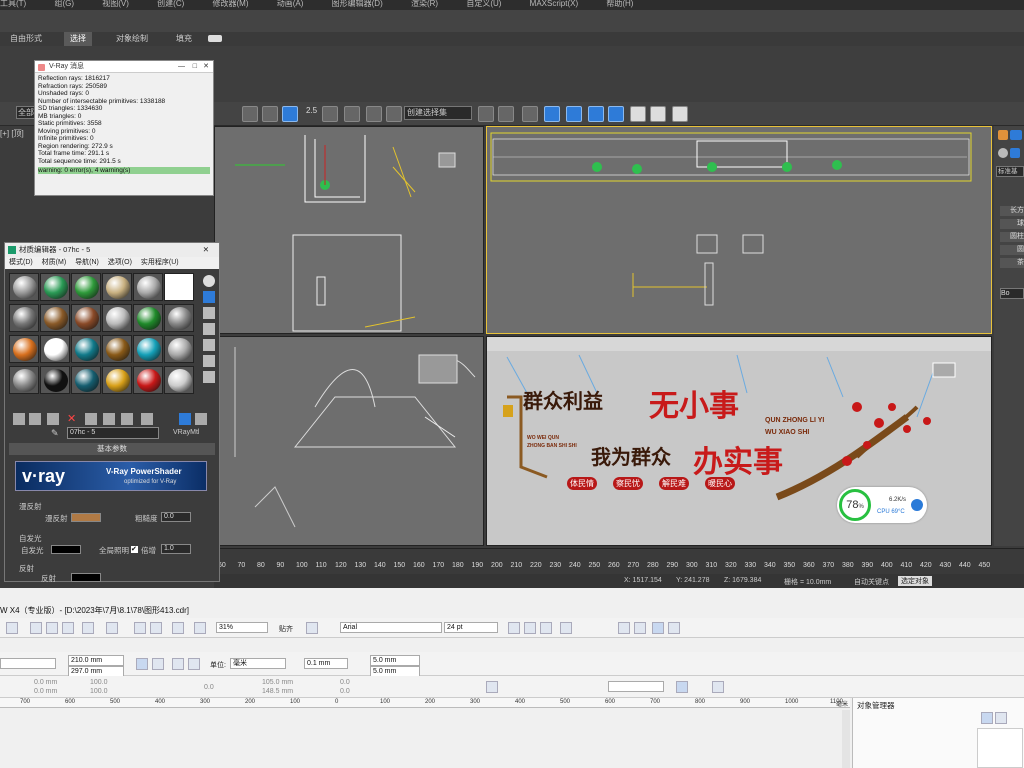 This screenshot has height=768, width=1024. I want to click on object-tree, so click(1000, 748).